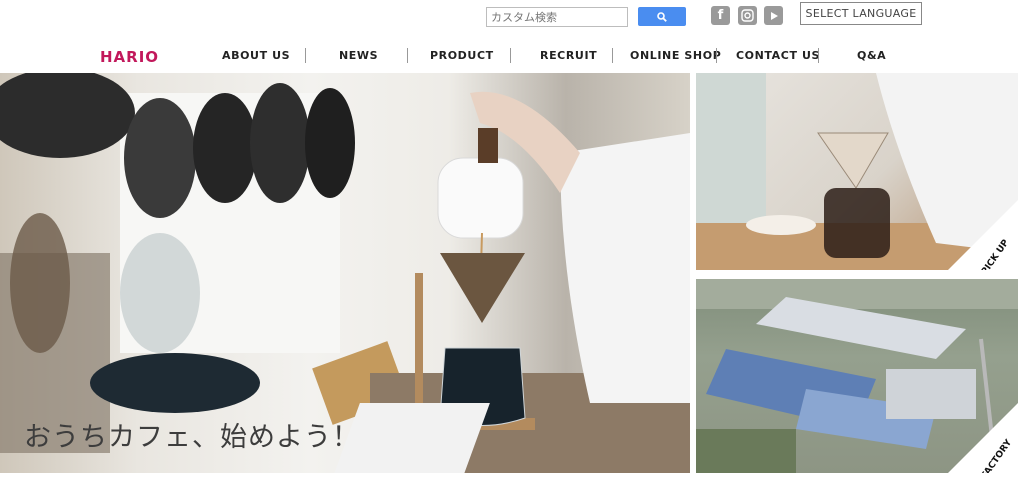 Image resolution: width=1024 pixels, height=483 pixels. I want to click on nav-recruit: RECRUIT, so click(568, 55).